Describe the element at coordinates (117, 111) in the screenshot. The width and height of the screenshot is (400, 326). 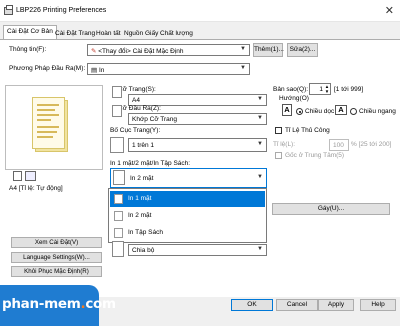
I see `output-size-icon` at that location.